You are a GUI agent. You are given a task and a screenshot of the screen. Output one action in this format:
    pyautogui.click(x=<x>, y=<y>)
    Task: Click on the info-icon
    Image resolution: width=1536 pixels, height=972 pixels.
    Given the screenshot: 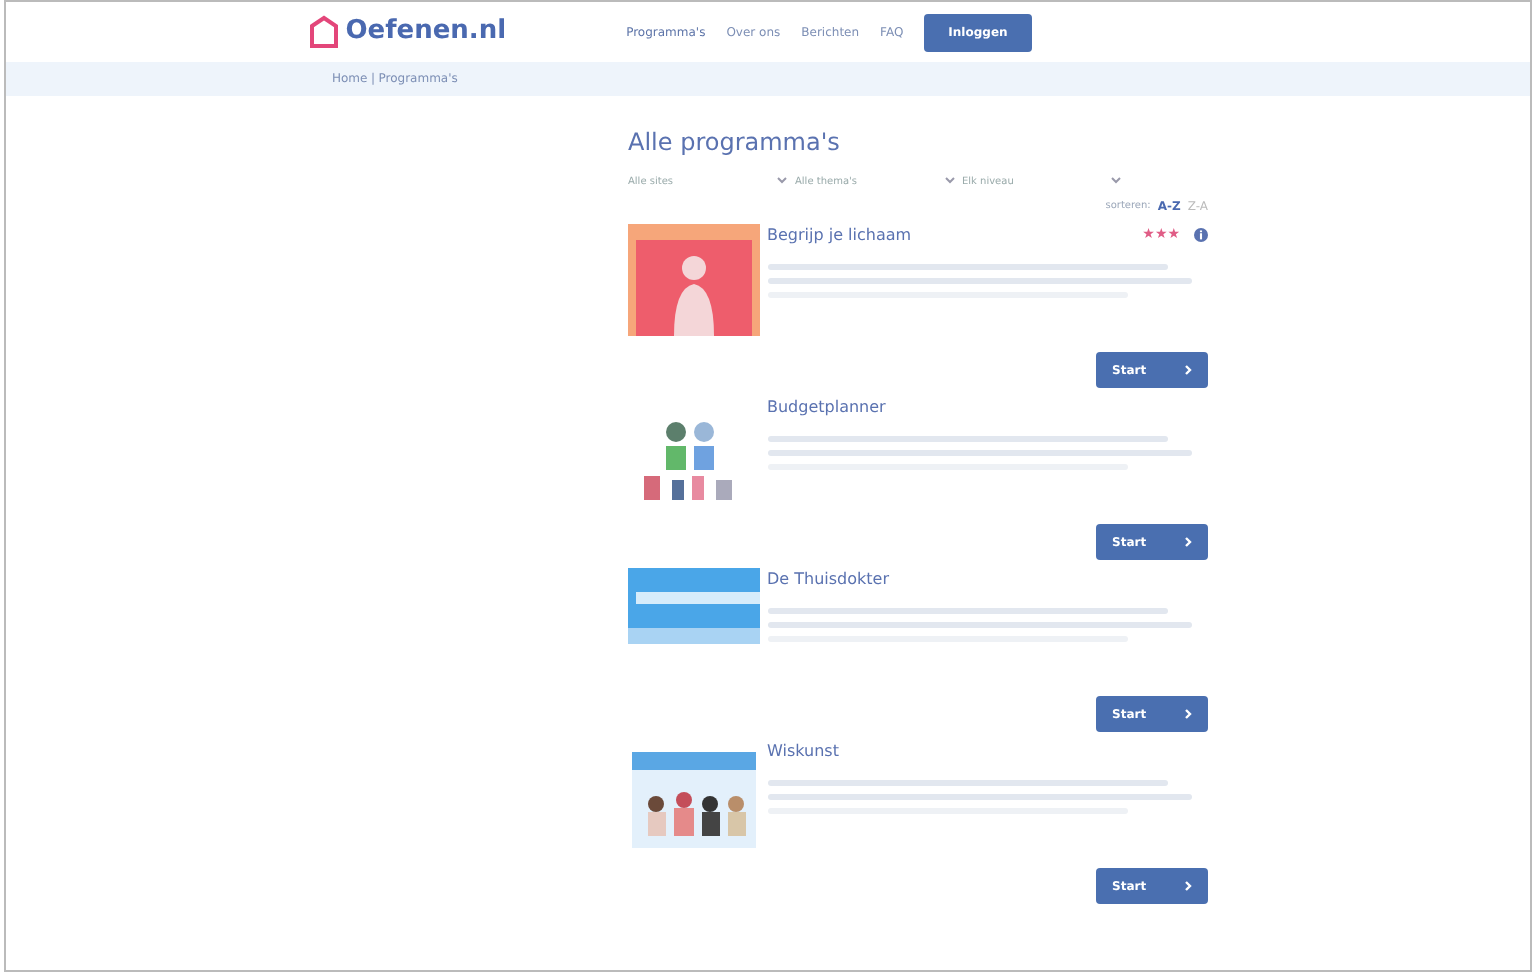 What is the action you would take?
    pyautogui.click(x=1201, y=235)
    